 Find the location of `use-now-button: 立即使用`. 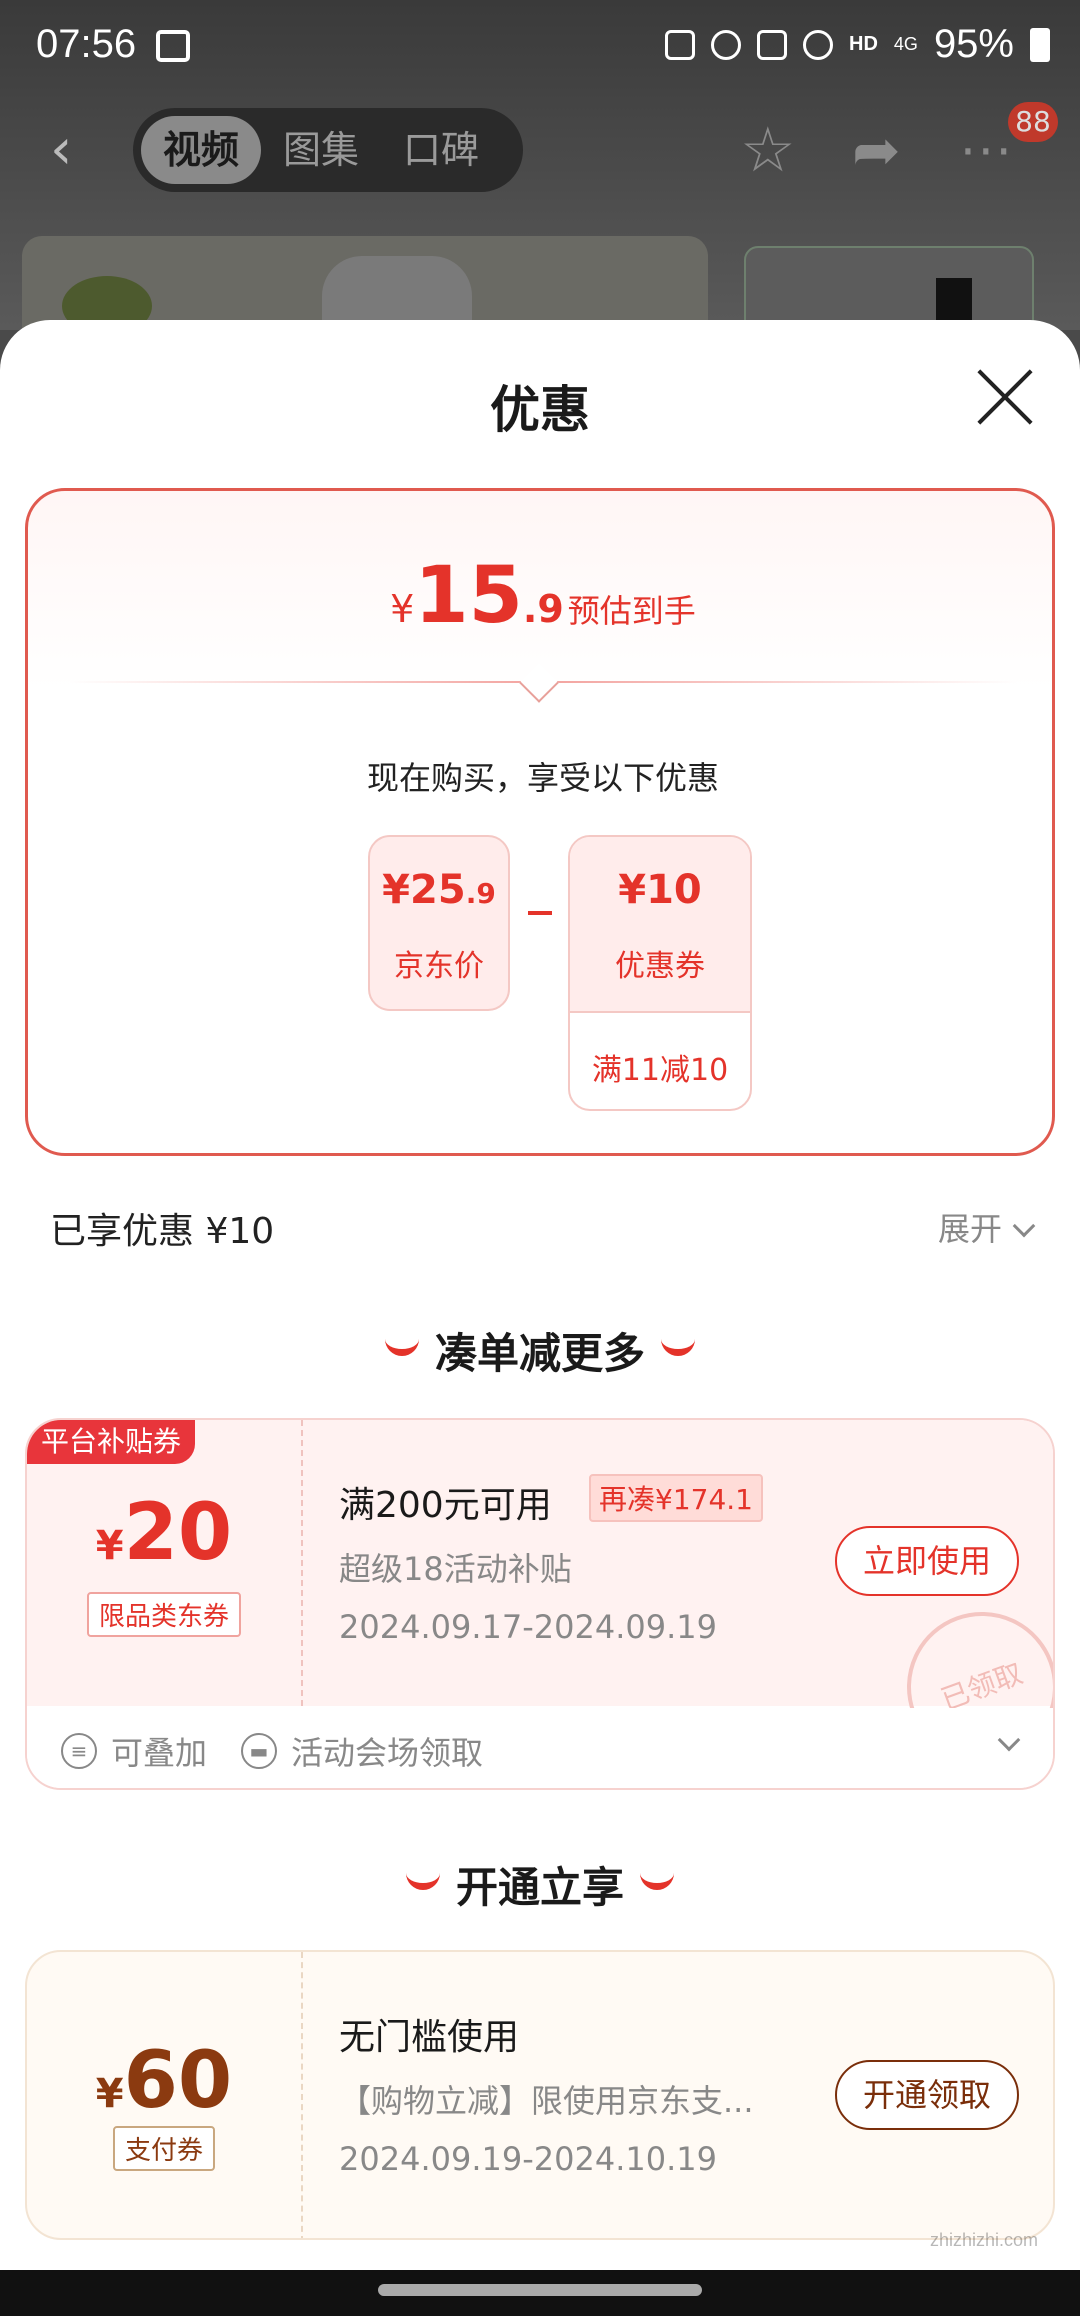

use-now-button: 立即使用 is located at coordinates (927, 1561).